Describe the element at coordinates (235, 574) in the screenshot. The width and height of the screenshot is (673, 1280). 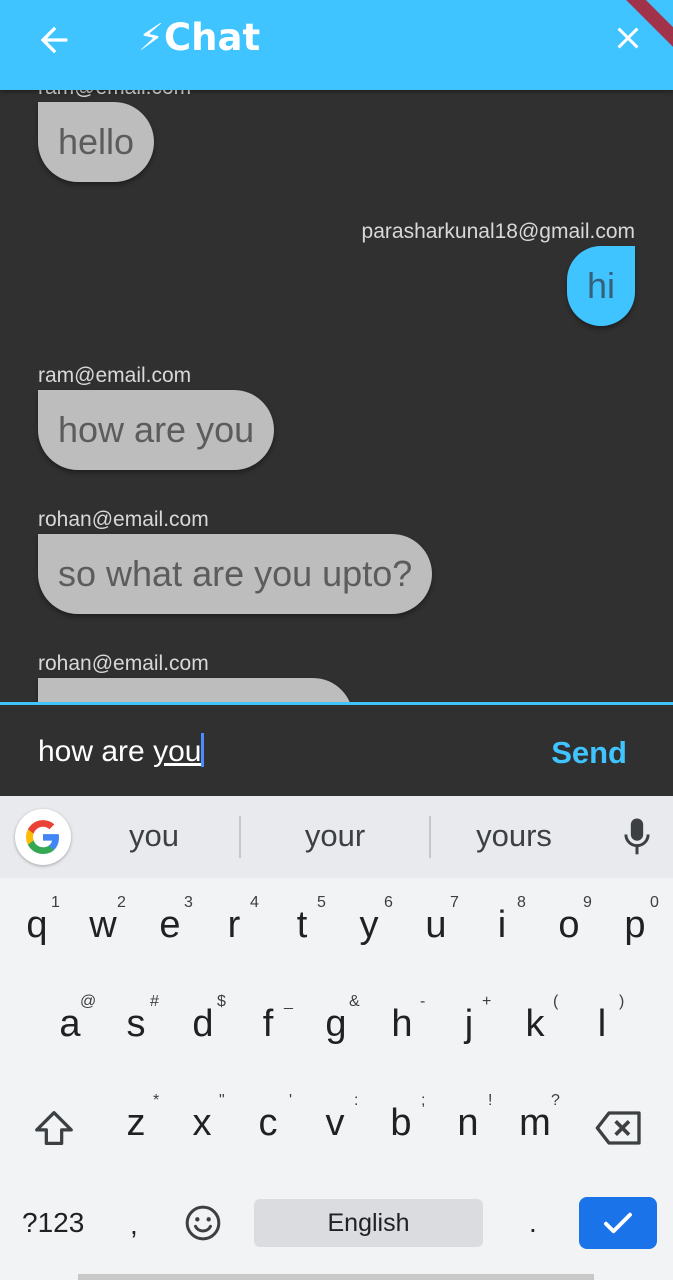
I see `message-bubble-incoming: so what are you upto?` at that location.